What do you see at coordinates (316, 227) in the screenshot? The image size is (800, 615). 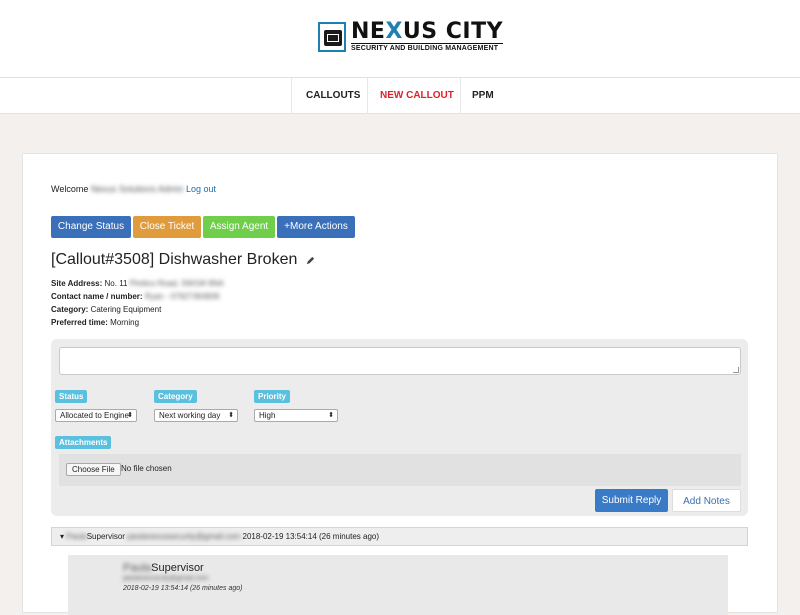 I see `more-actions-button: +More Actions` at bounding box center [316, 227].